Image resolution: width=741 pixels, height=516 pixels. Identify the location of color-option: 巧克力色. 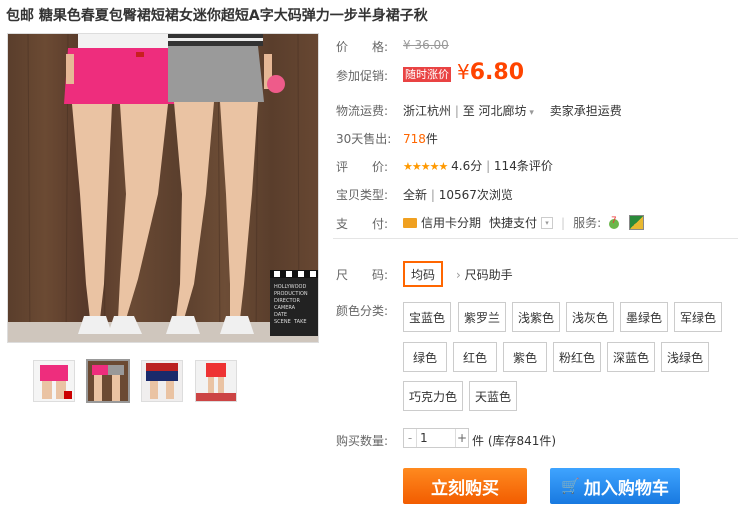
(433, 396).